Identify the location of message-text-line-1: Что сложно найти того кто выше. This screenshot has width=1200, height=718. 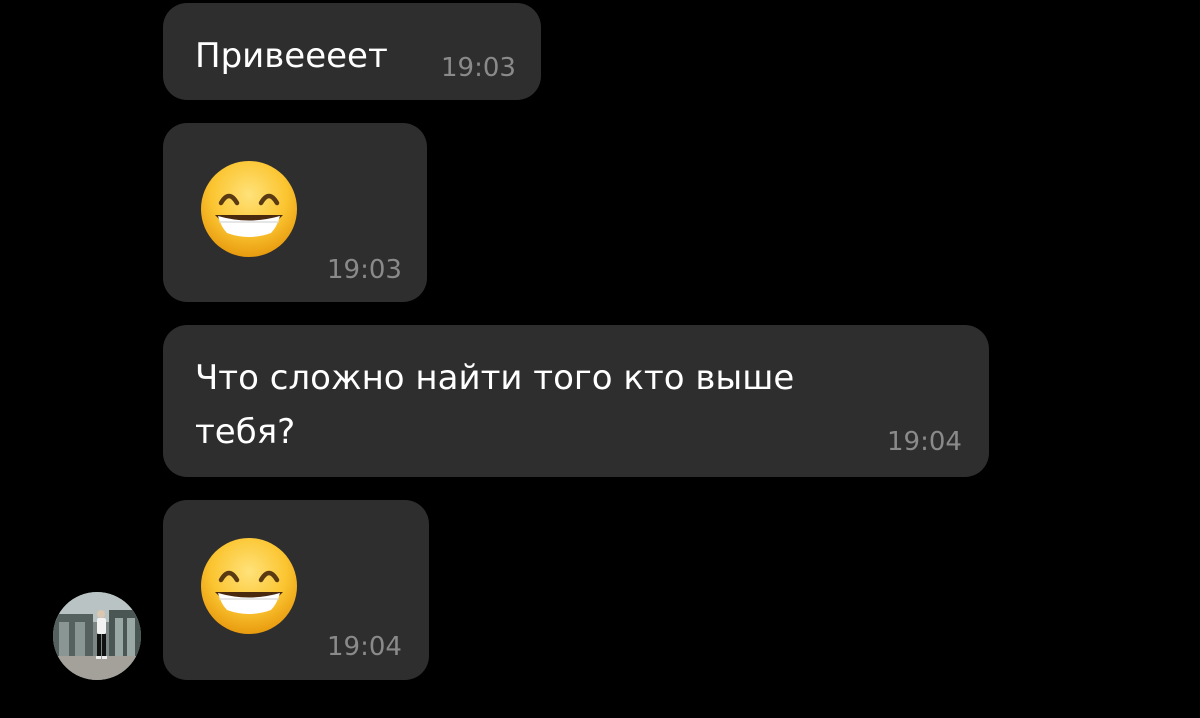
(495, 378).